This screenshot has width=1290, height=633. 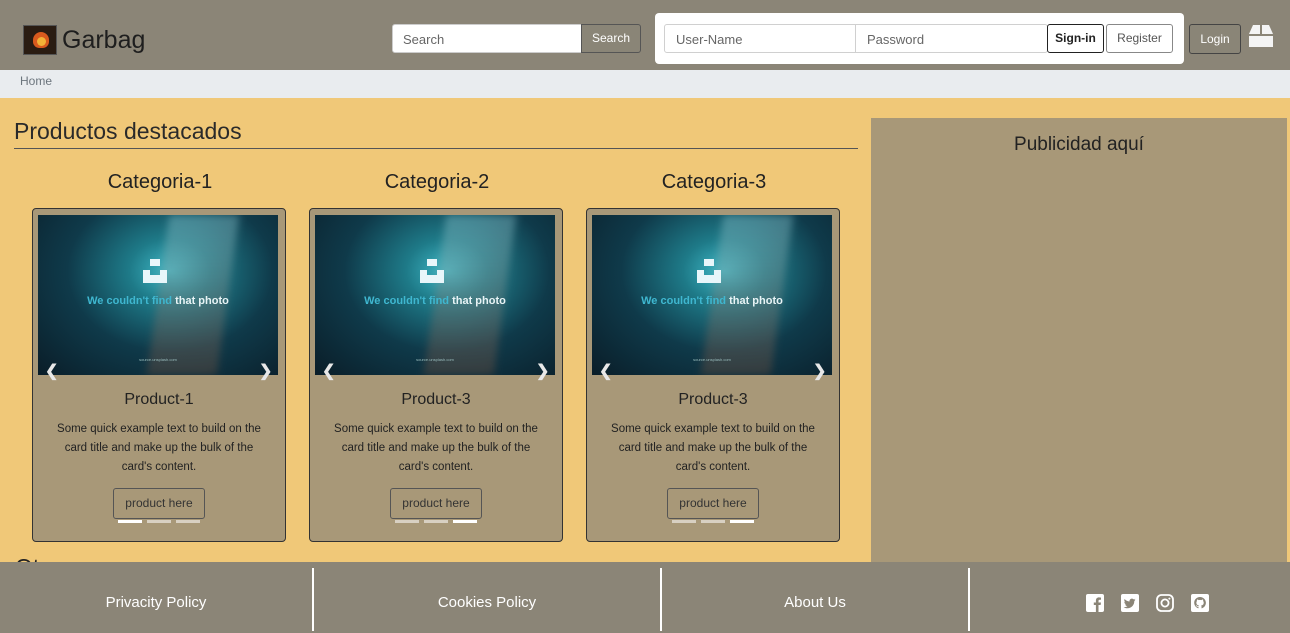 I want to click on password-field: Password, so click(x=951, y=38).